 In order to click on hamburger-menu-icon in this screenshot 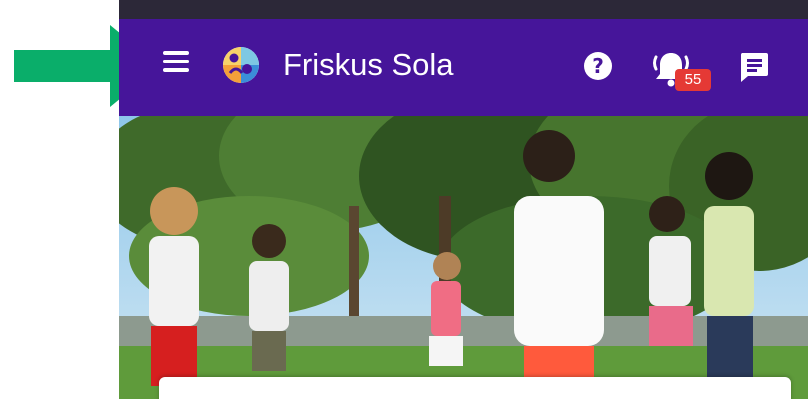, I will do `click(176, 64)`.